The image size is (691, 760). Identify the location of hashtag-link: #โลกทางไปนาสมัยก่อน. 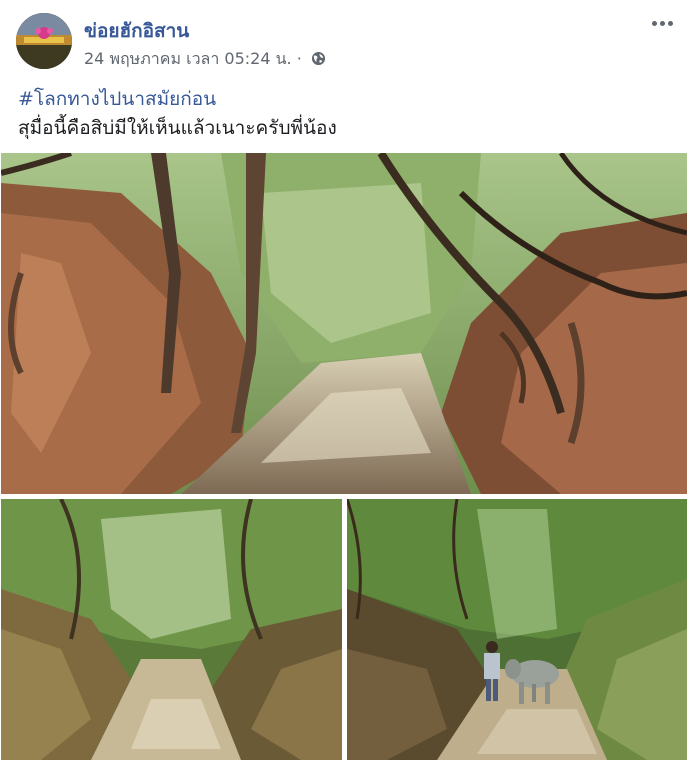
(117, 99).